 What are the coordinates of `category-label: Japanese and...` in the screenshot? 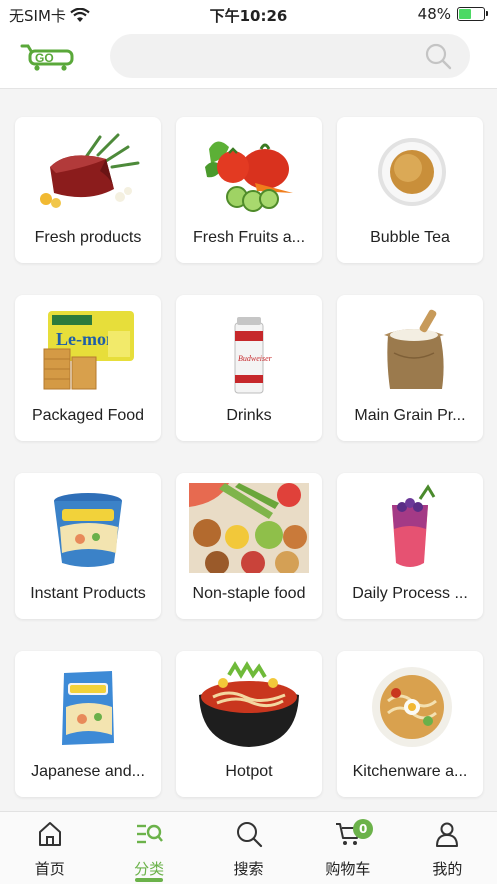 It's located at (88, 771).